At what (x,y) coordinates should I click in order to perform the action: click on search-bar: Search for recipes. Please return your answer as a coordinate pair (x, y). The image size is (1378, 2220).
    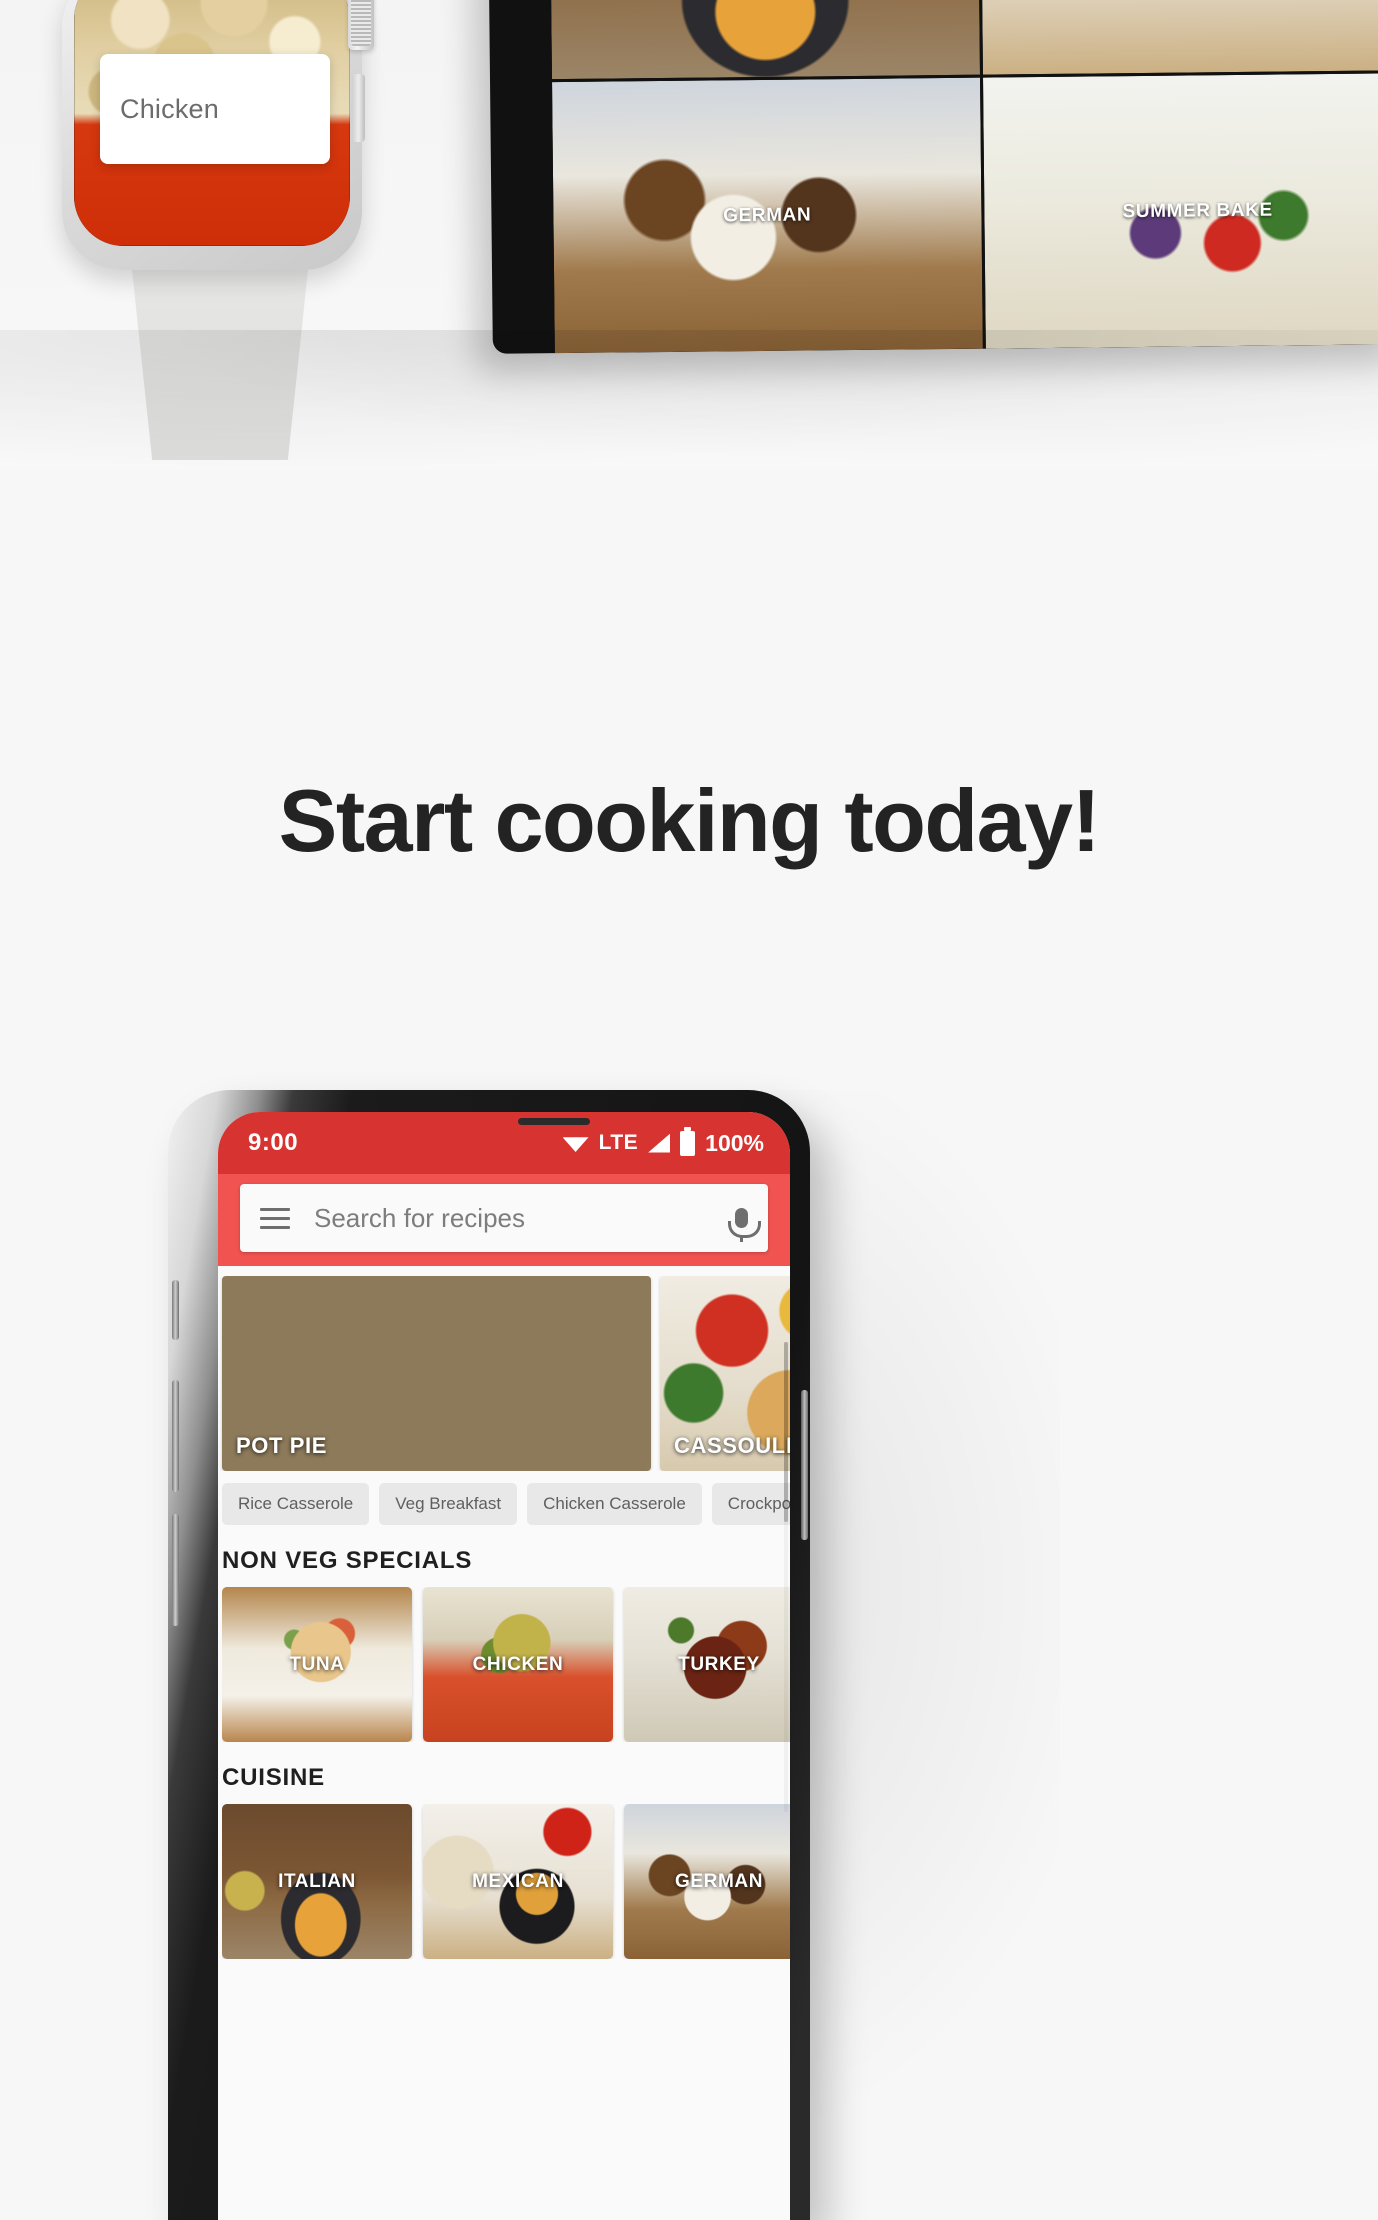
    Looking at the image, I should click on (504, 1218).